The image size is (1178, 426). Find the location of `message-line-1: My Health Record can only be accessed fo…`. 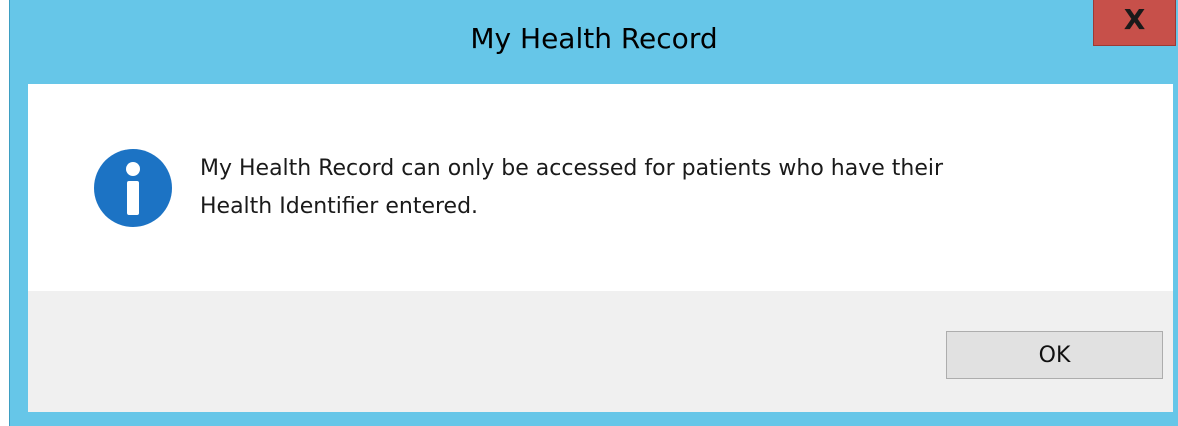

message-line-1: My Health Record can only be accessed fo… is located at coordinates (572, 168).